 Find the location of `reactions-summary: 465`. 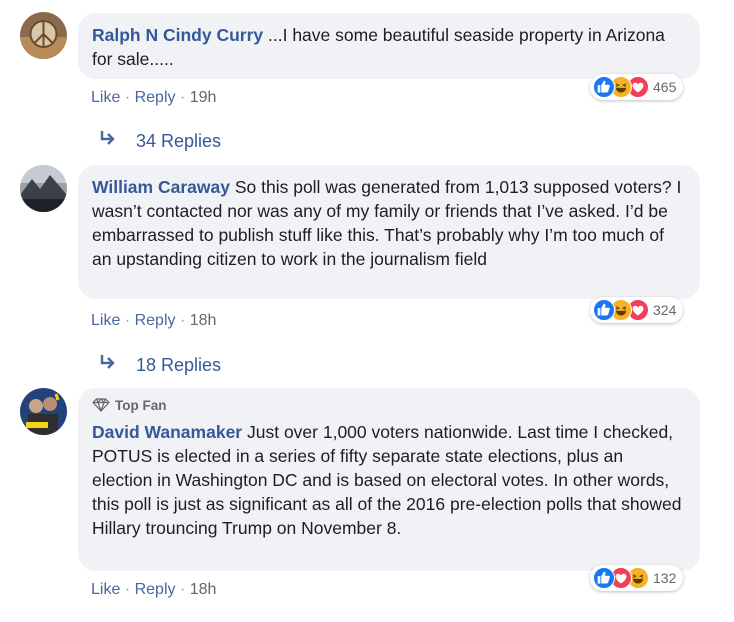

reactions-summary: 465 is located at coordinates (637, 87).